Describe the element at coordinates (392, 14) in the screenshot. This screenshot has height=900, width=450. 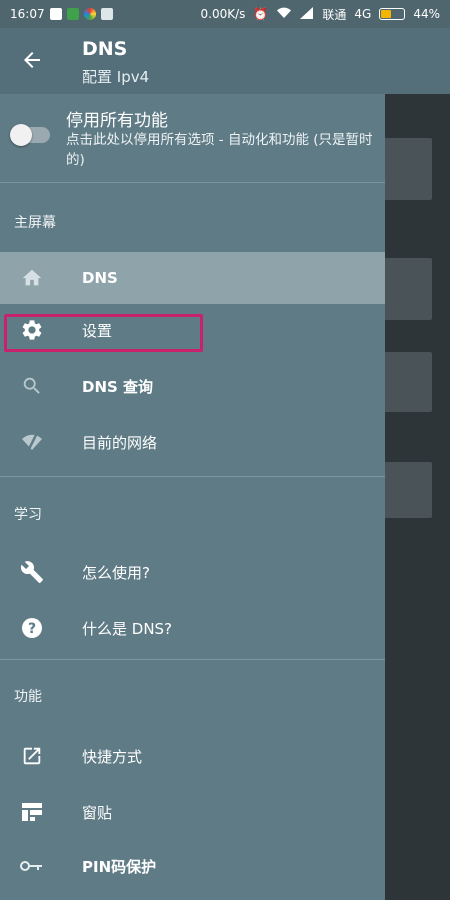
I see `battery-icon` at that location.